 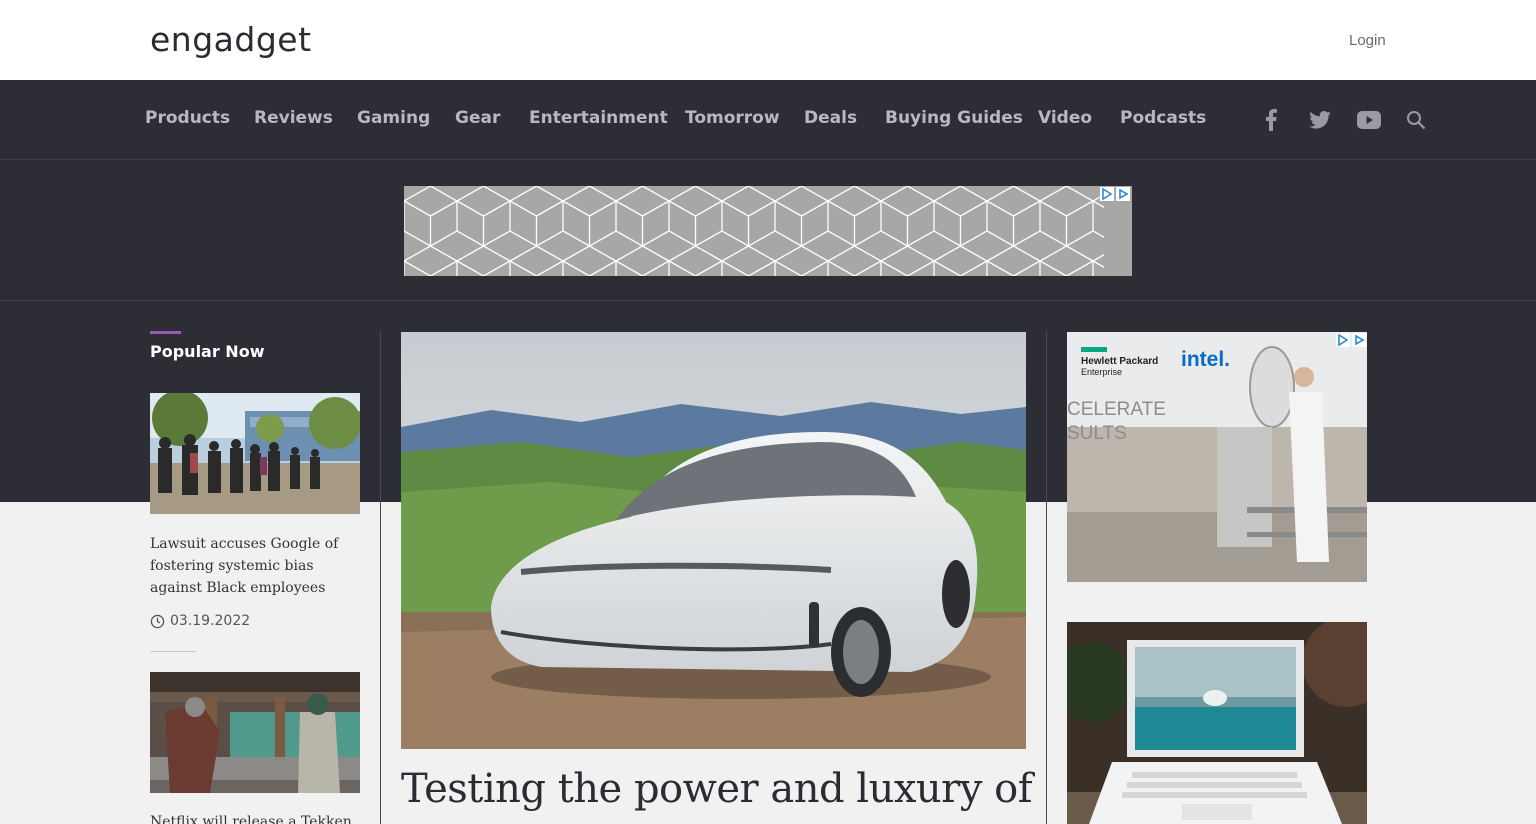 What do you see at coordinates (768, 40) in the screenshot?
I see `top-bar: engadget Login` at bounding box center [768, 40].